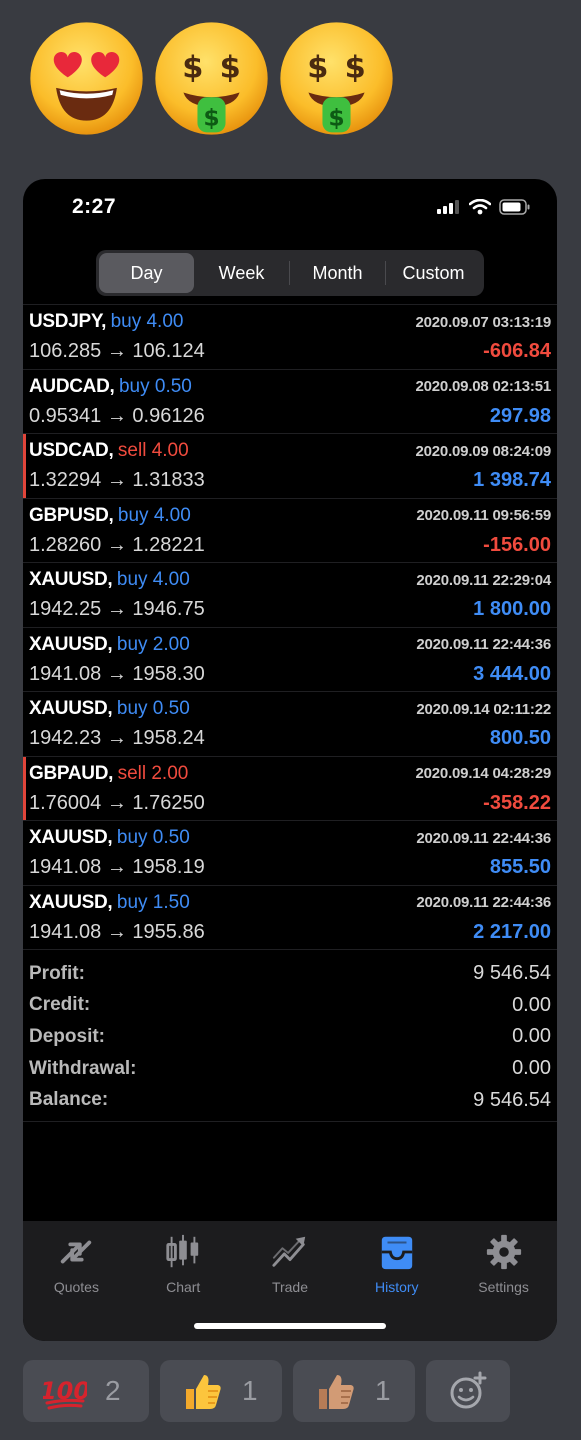 Image resolution: width=581 pixels, height=1440 pixels. Describe the element at coordinates (153, 450) in the screenshot. I see `trade-side: sell 4.00` at that location.